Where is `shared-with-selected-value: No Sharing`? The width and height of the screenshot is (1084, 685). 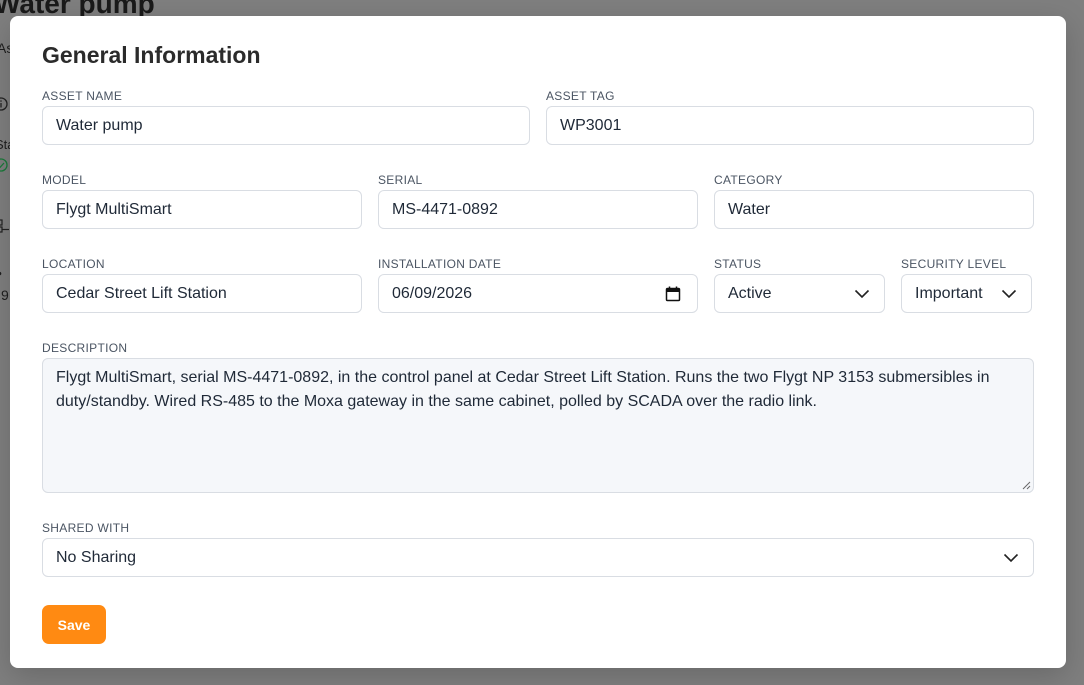
shared-with-selected-value: No Sharing is located at coordinates (96, 557).